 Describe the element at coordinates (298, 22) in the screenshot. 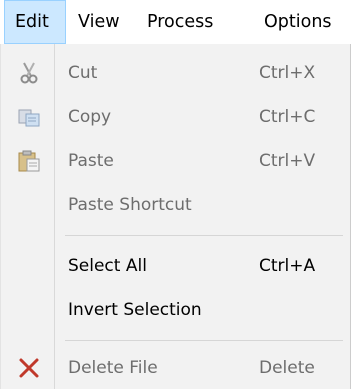

I see `menu-options: Options` at that location.